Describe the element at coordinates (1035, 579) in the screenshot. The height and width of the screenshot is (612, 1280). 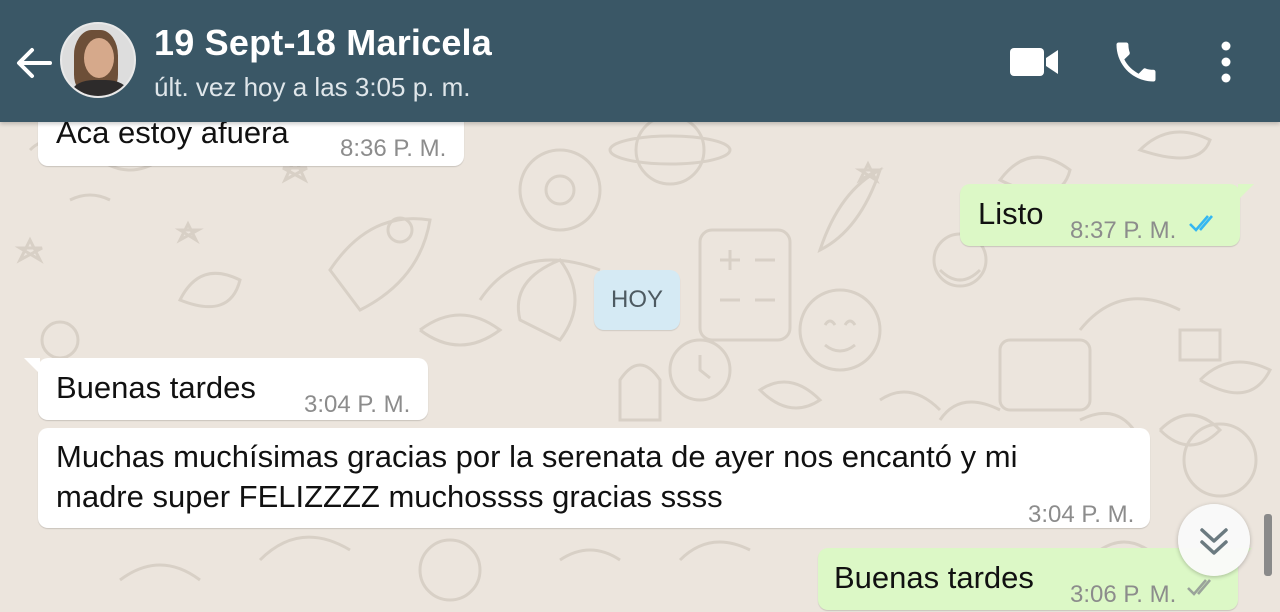
I see `message-outgoing: Buenas tardes 3:06 P. M.` at that location.